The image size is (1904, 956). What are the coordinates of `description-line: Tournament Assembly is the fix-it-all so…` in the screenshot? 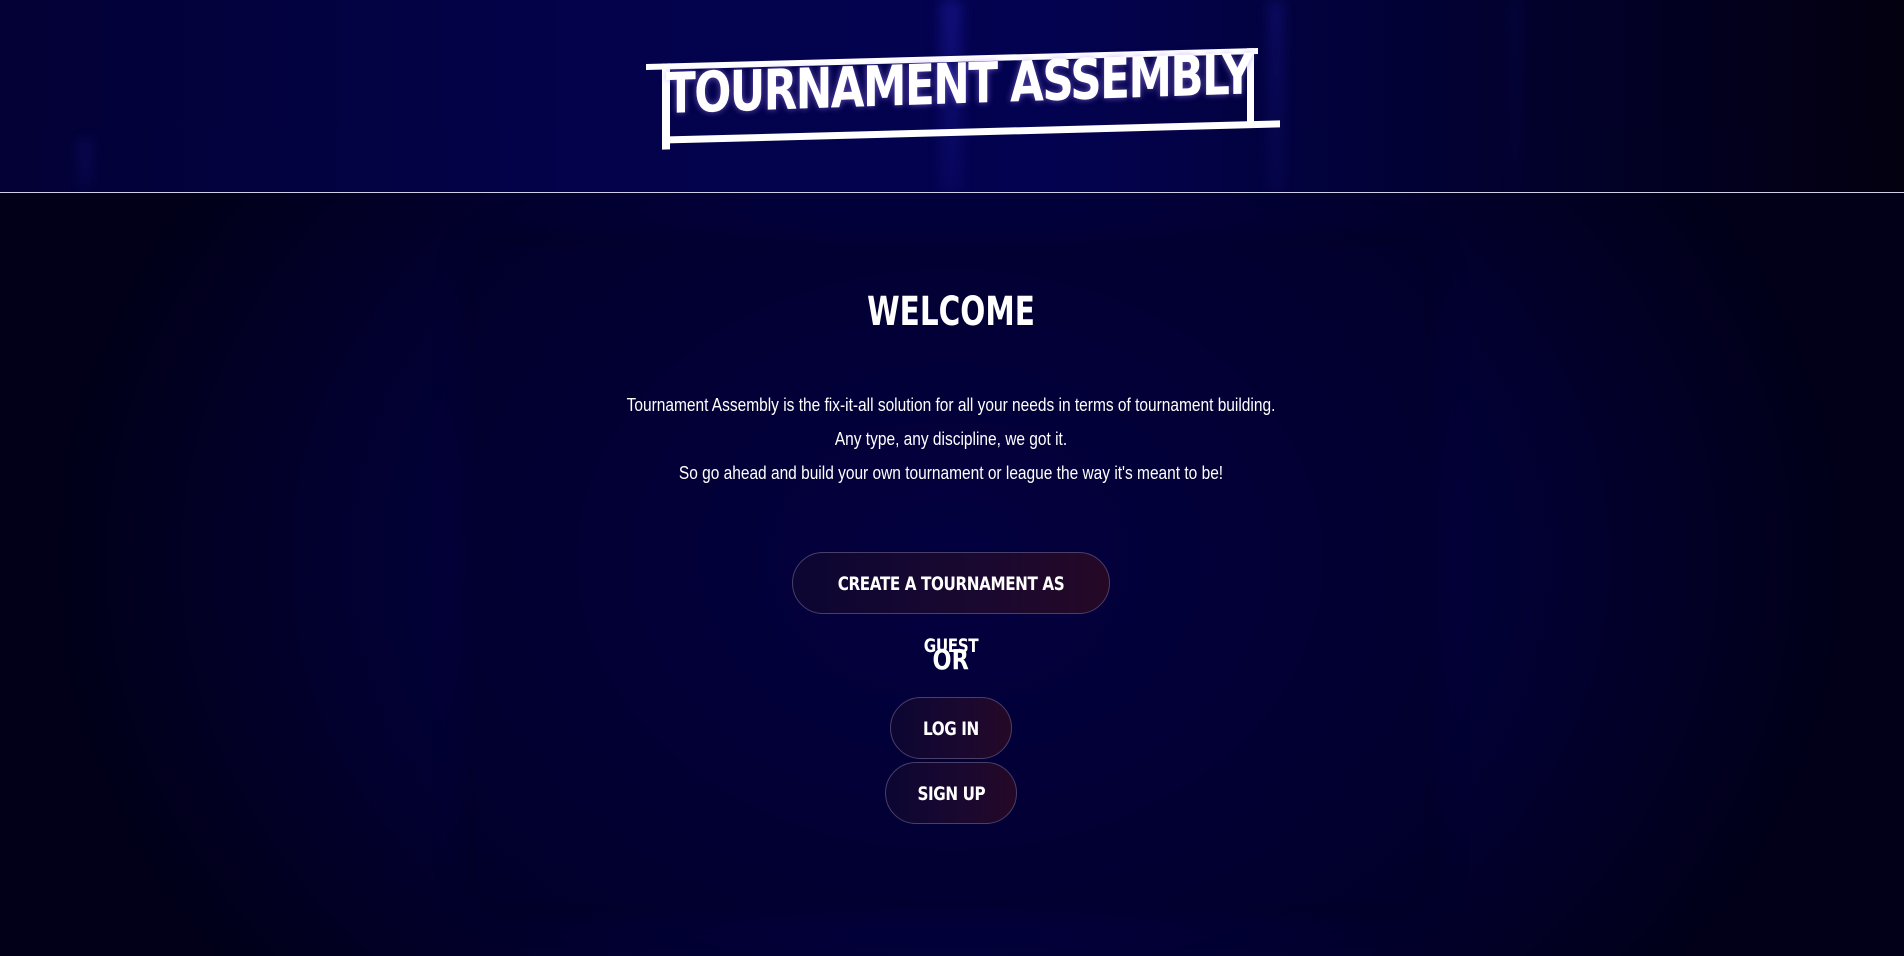 It's located at (951, 405).